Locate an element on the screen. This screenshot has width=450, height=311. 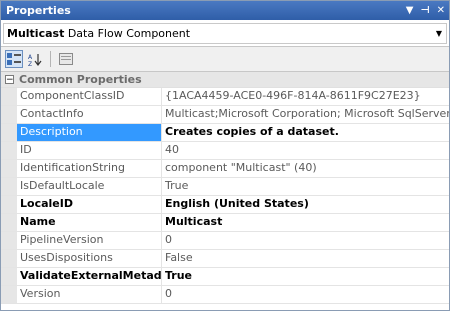
categorized-button is located at coordinates (14, 59).